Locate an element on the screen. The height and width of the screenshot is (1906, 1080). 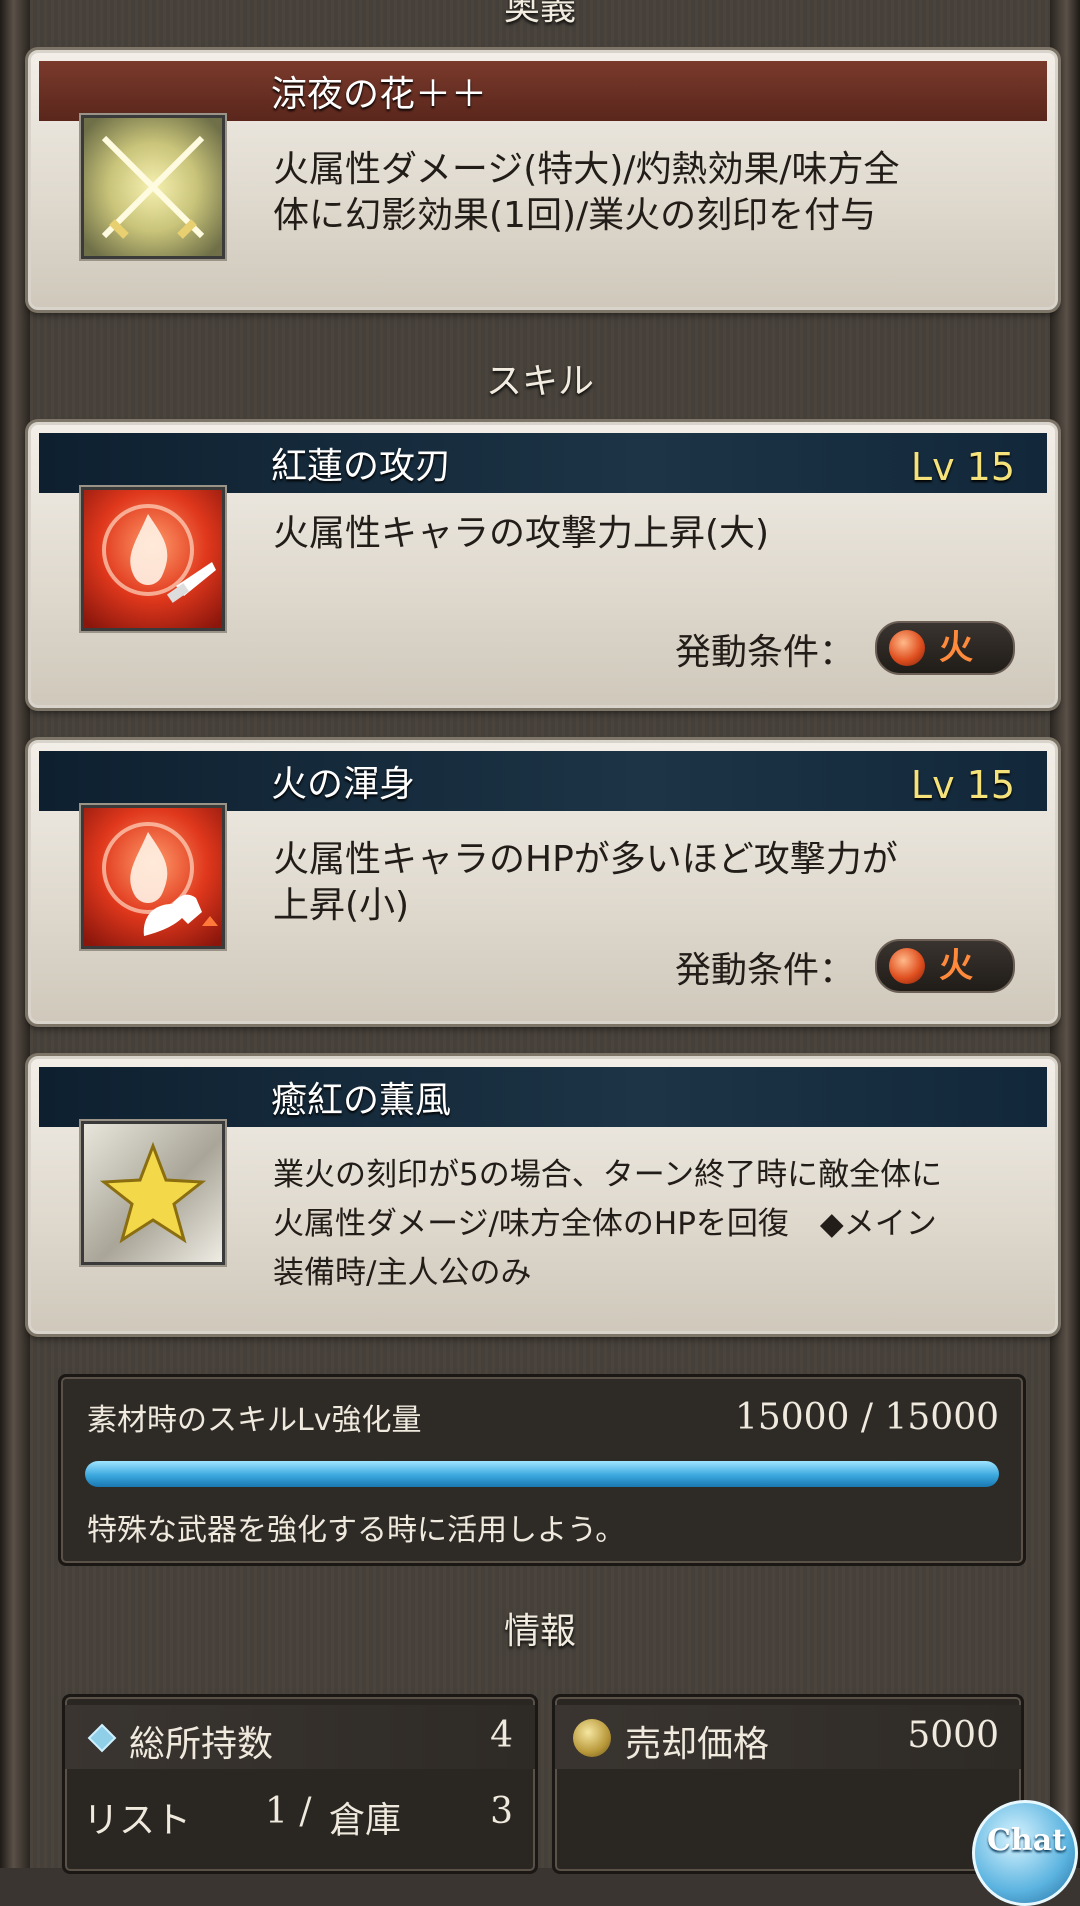
storage-label: 倉庫 is located at coordinates (365, 1820).